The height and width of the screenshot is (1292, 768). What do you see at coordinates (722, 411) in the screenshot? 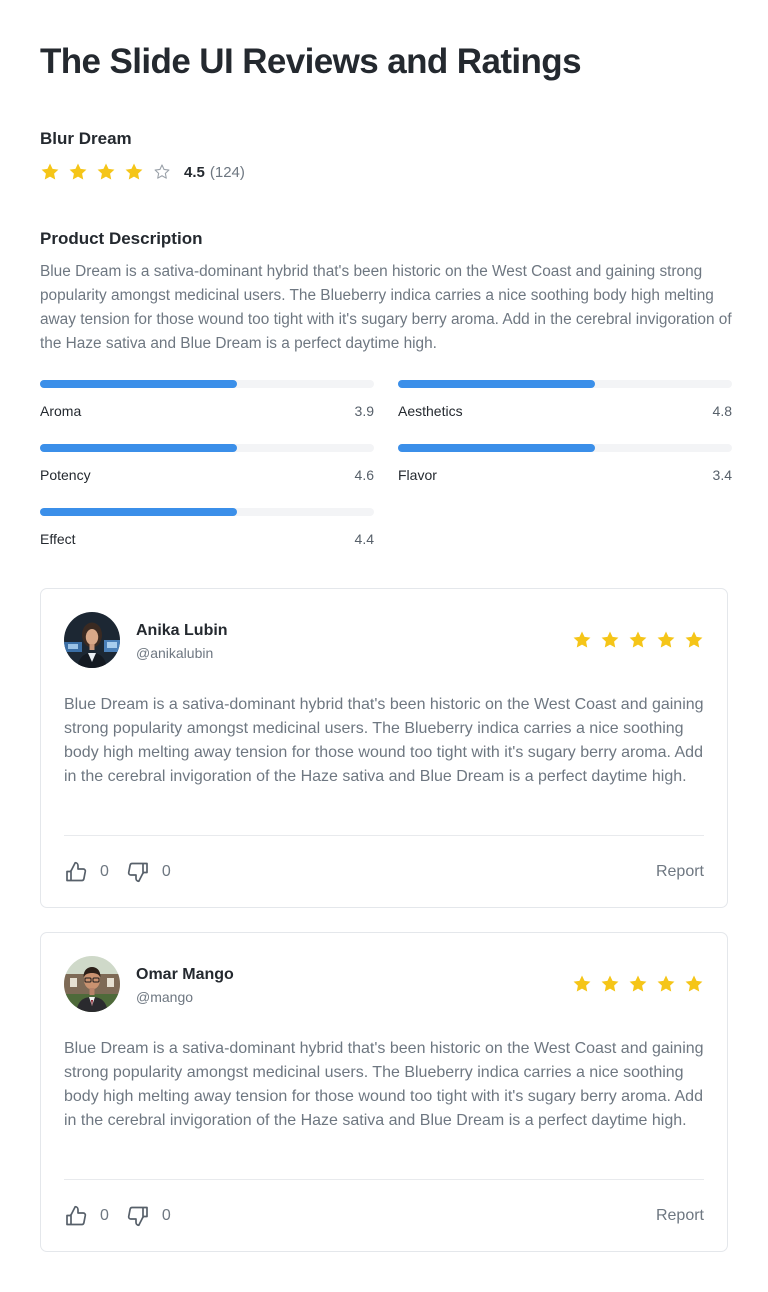
I see `metric-value: 4.8` at bounding box center [722, 411].